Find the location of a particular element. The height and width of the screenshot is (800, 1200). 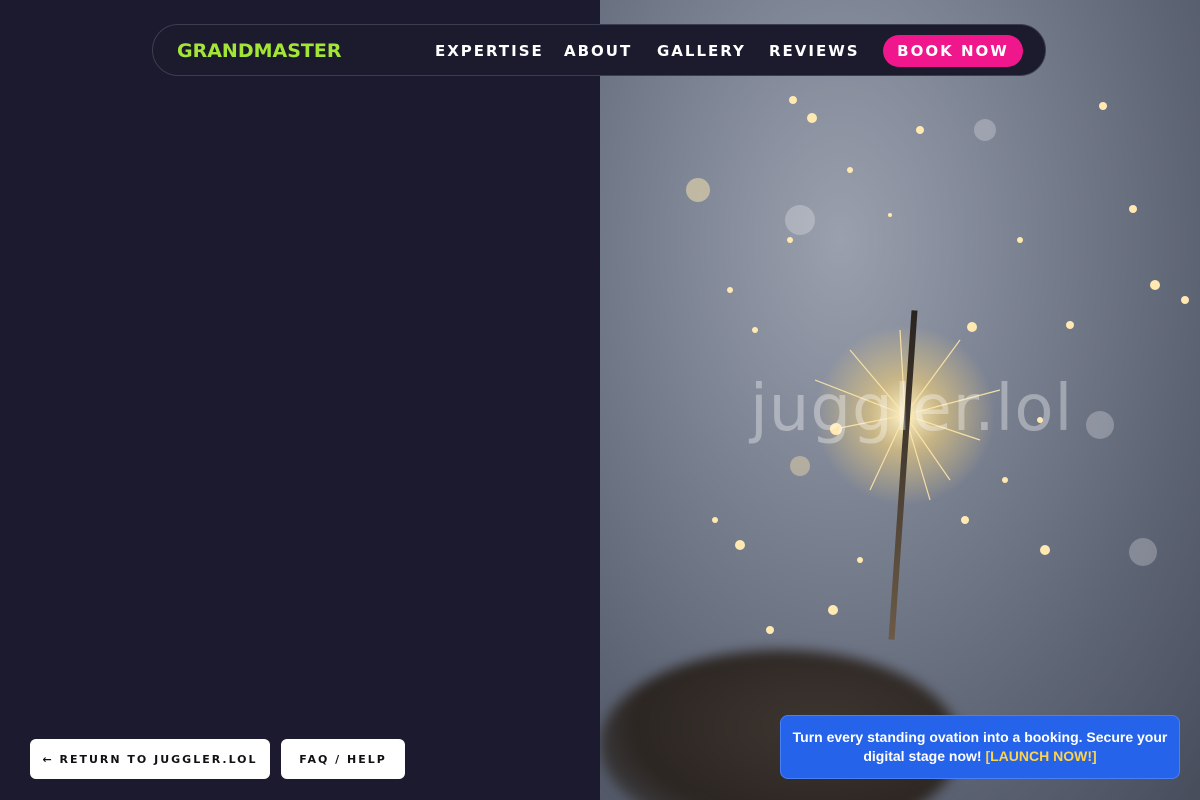

book-now-button: BOOK NOW is located at coordinates (953, 51).